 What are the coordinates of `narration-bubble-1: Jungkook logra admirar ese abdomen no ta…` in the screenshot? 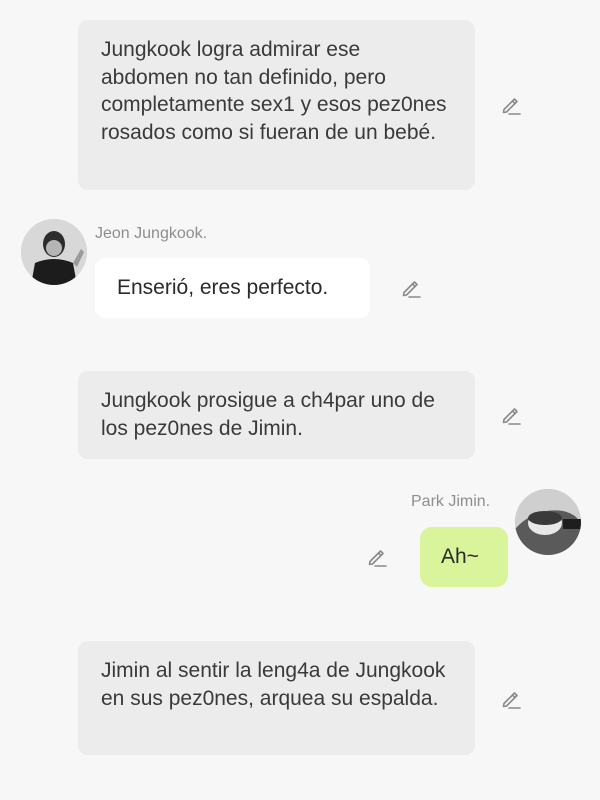 It's located at (276, 105).